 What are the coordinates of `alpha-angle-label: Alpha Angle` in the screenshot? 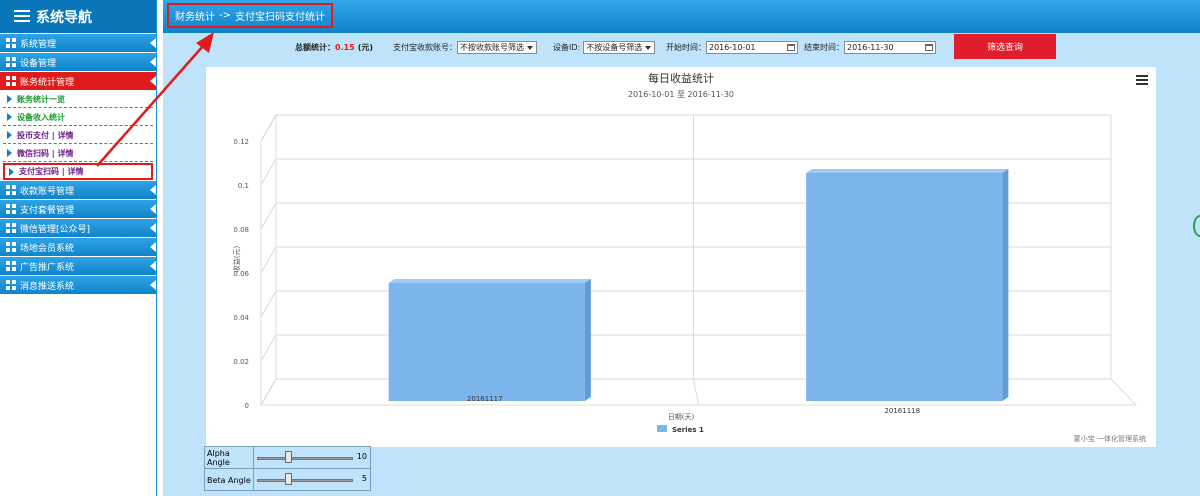 It's located at (229, 457).